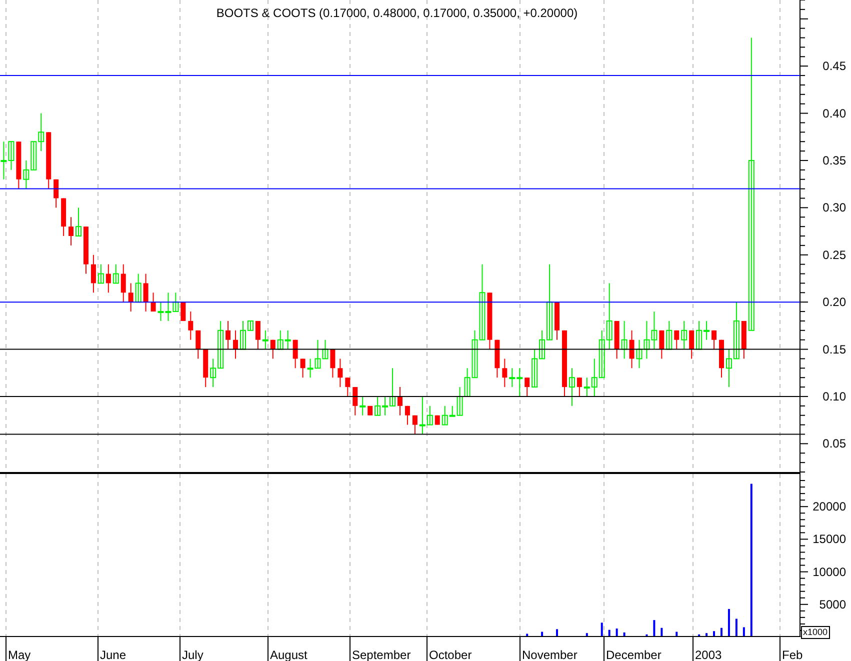  I want to click on price-tick-label: 0.25, so click(834, 255).